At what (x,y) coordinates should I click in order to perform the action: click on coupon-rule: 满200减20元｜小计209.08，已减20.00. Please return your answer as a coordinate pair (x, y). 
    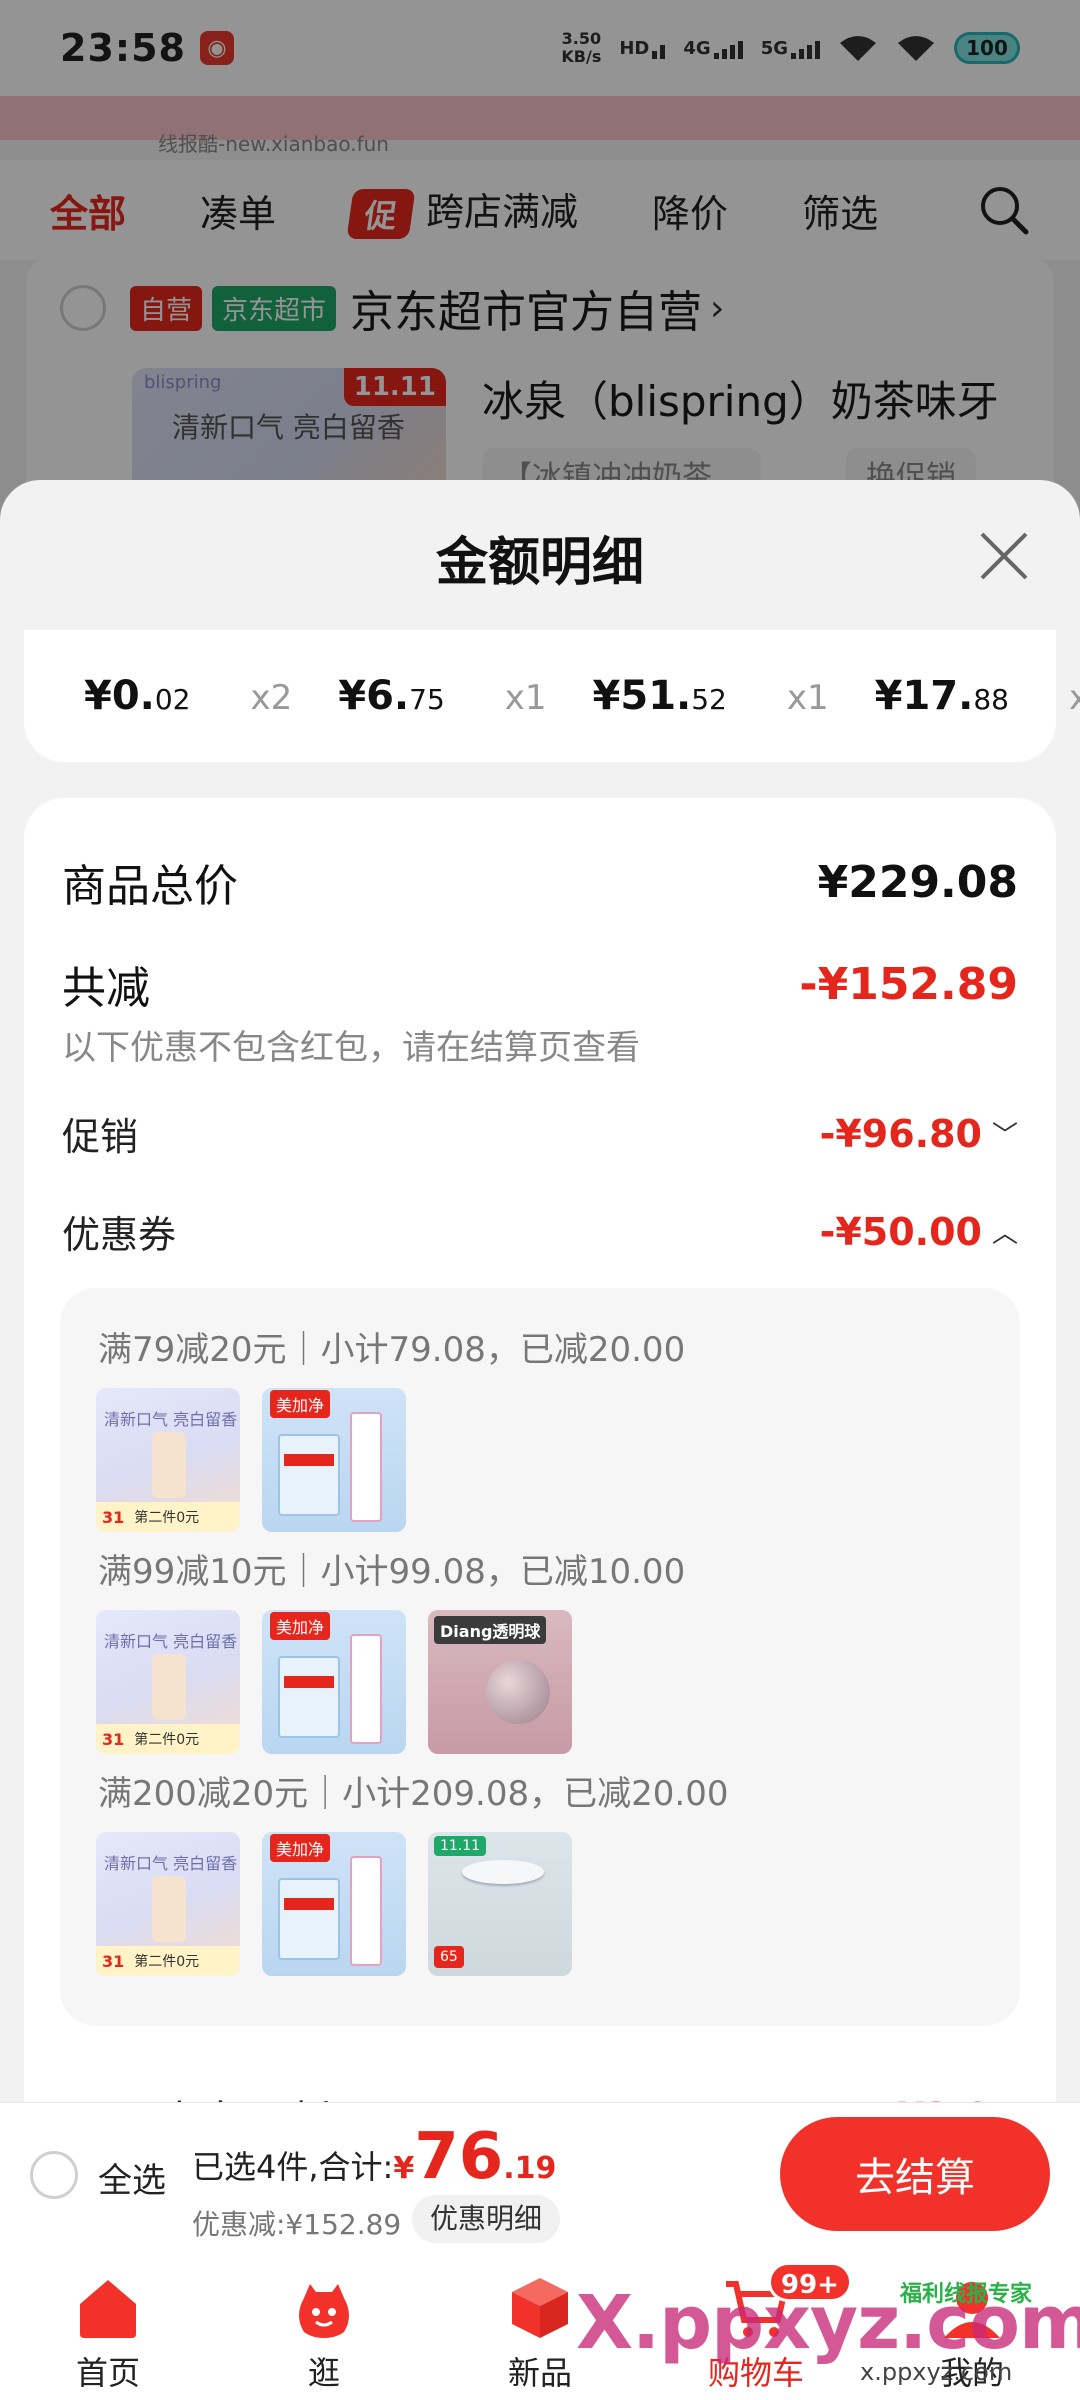
    Looking at the image, I should click on (413, 1794).